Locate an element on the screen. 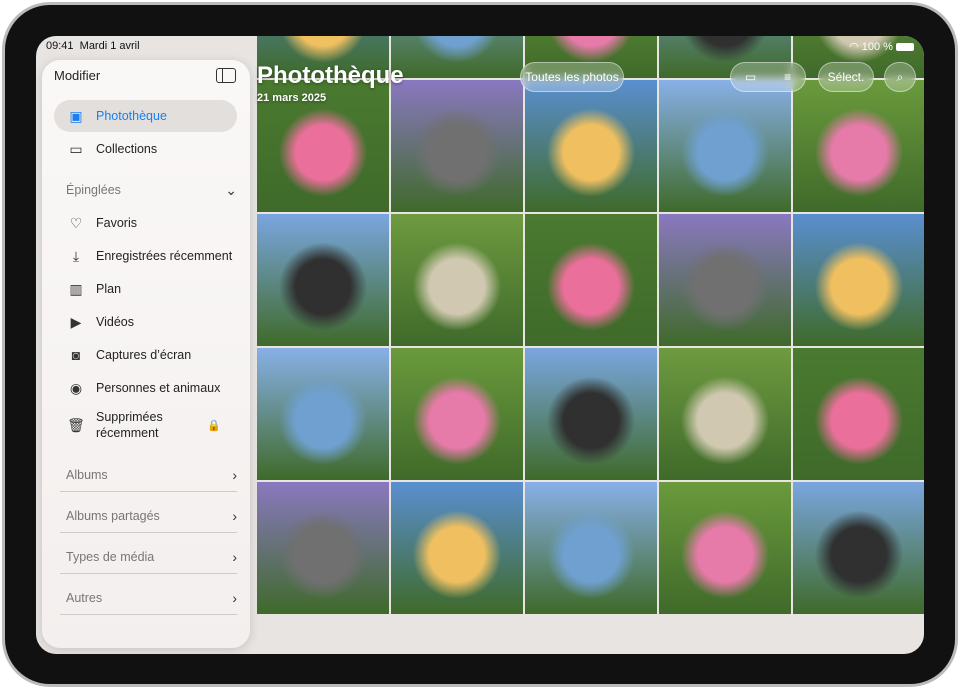 The height and width of the screenshot is (689, 960). sort-icon: ≡ is located at coordinates (787, 77).